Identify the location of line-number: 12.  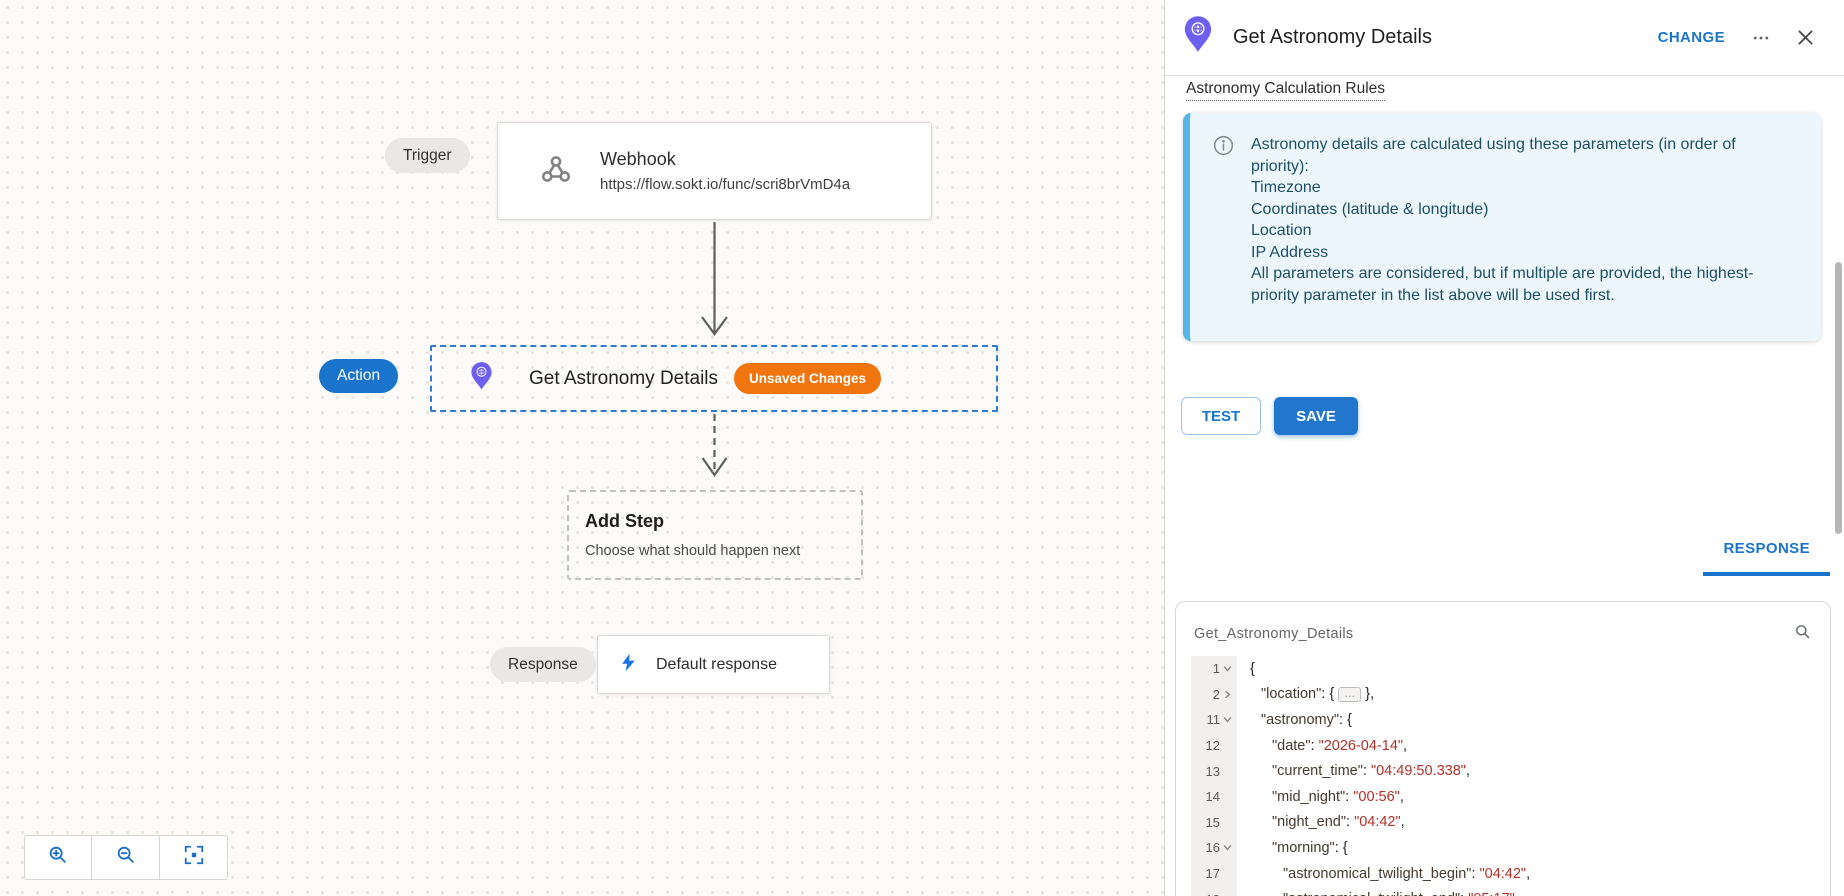
(1212, 746).